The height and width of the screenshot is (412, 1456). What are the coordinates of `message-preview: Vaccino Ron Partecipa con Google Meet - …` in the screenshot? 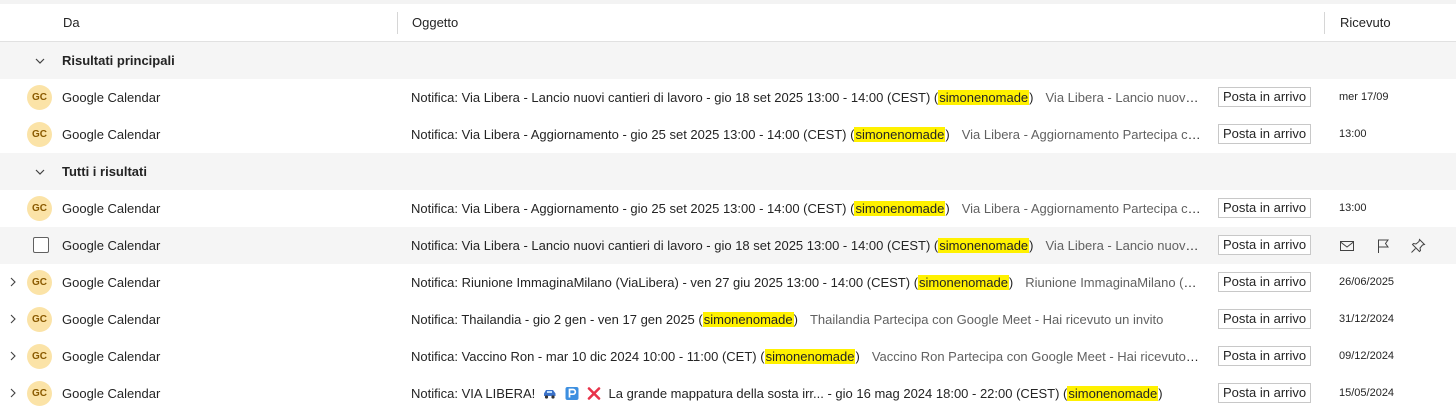 It's located at (1036, 356).